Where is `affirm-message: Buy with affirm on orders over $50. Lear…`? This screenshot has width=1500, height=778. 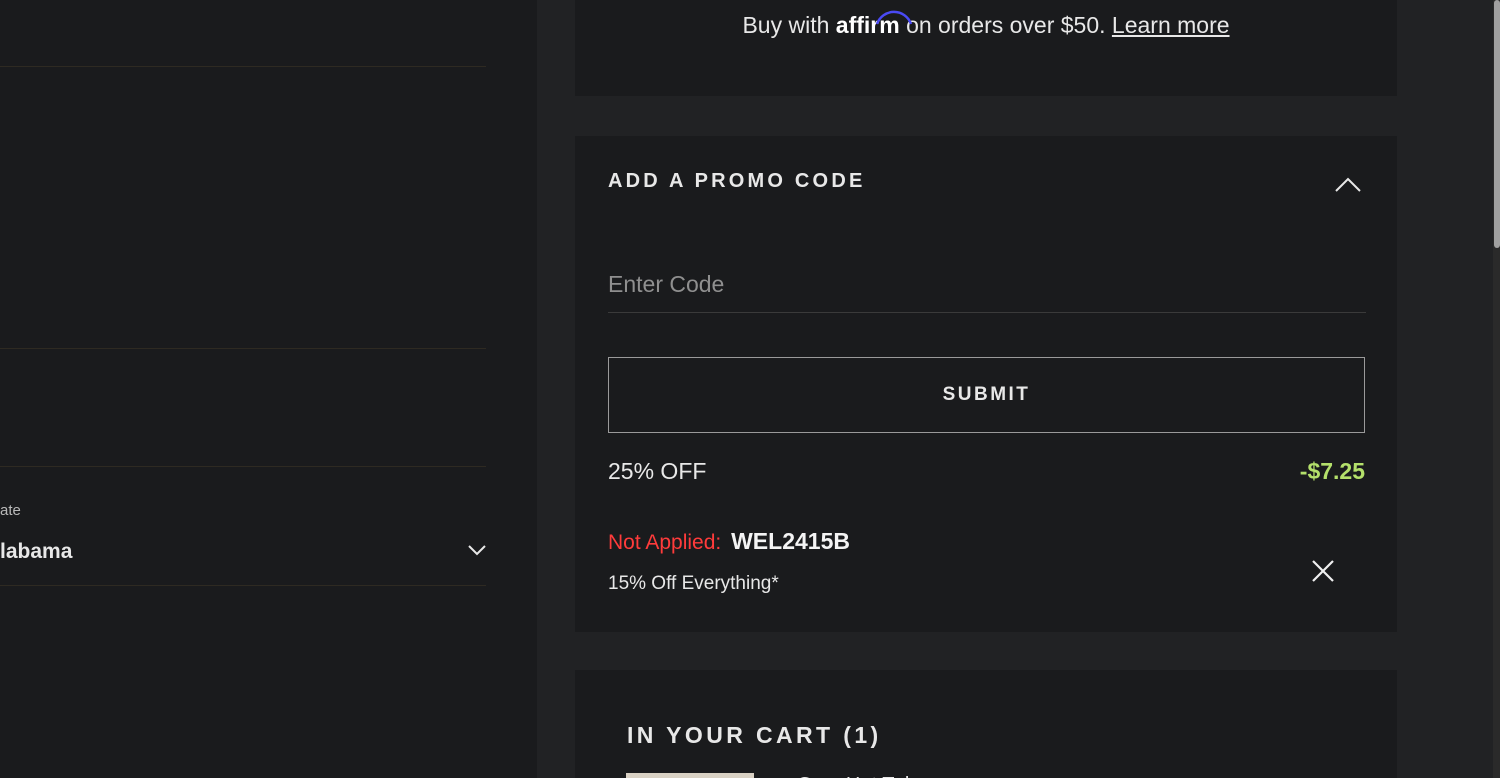 affirm-message: Buy with affirm on orders over $50. Lear… is located at coordinates (986, 24).